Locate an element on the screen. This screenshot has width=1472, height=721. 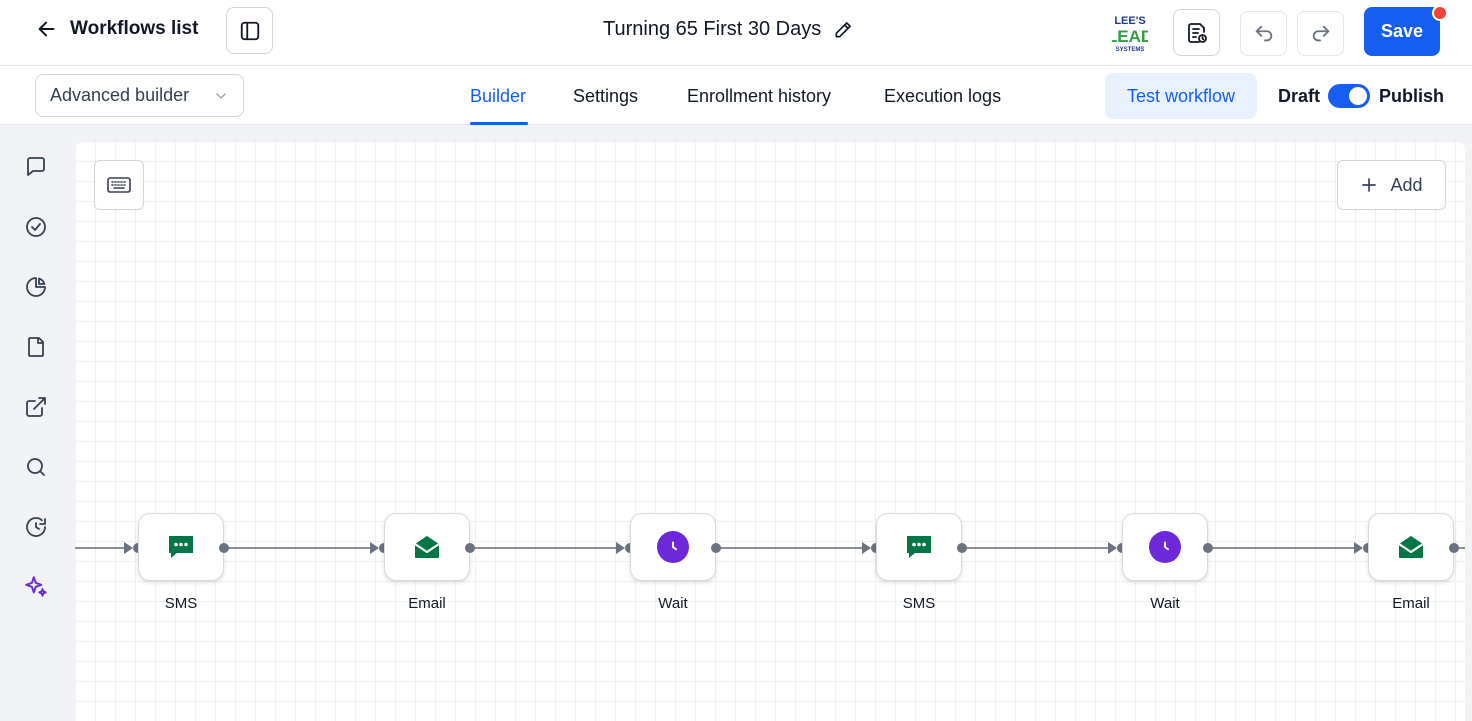
history-icon is located at coordinates (36, 527).